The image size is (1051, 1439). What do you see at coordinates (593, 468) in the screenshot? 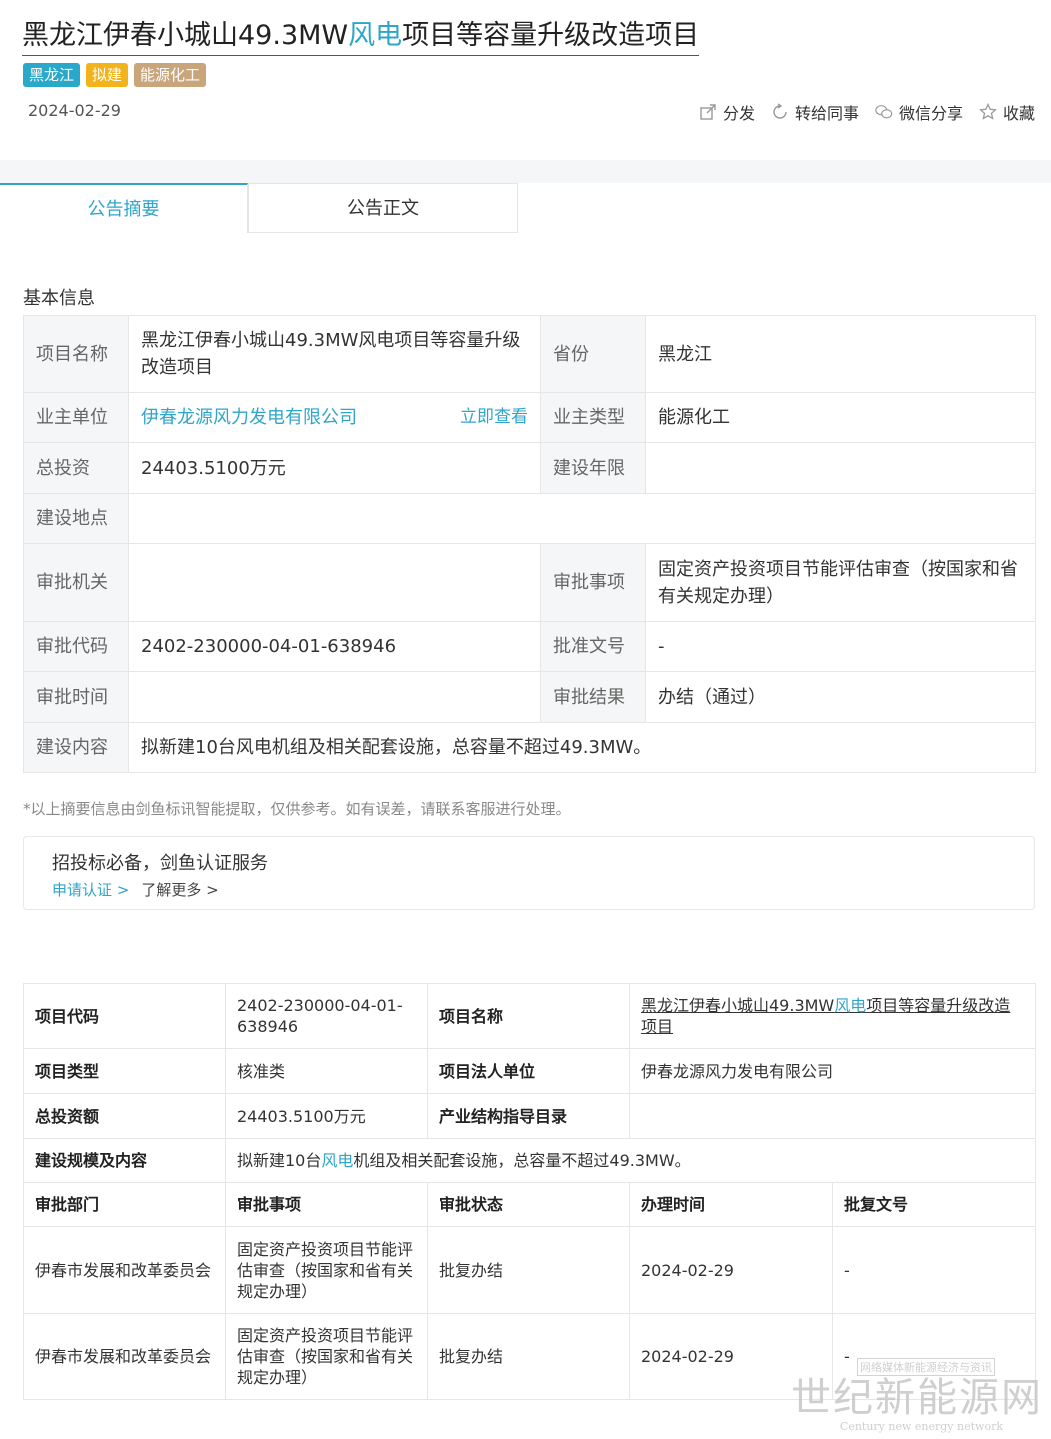
I see `build-years-label: 建设年限` at bounding box center [593, 468].